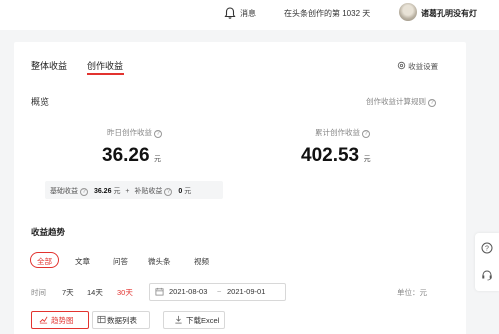 This screenshot has width=499, height=334. Describe the element at coordinates (126, 155) in the screenshot. I see `yesterday-value: 36.26` at that location.